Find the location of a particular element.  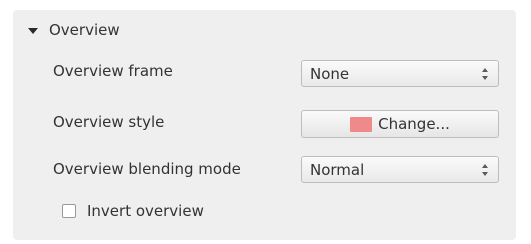

overview-blending-mode-label: Overview blending mode is located at coordinates (147, 169).